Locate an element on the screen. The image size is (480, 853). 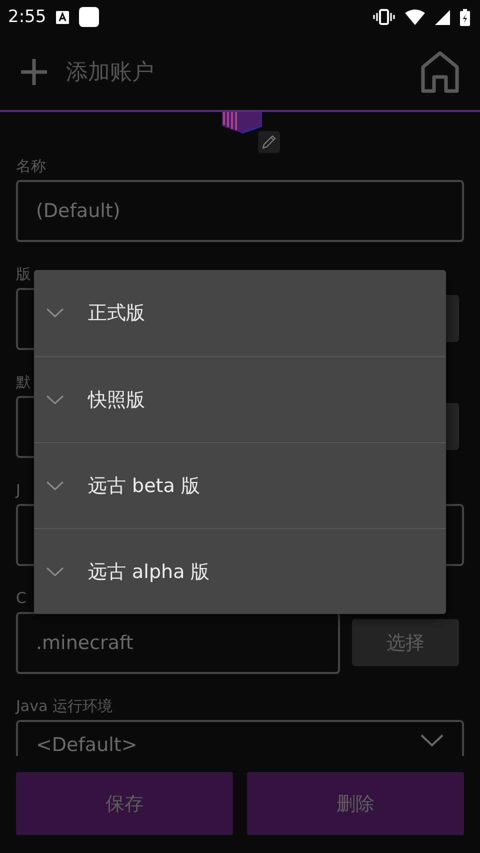
app-icon is located at coordinates (89, 17).